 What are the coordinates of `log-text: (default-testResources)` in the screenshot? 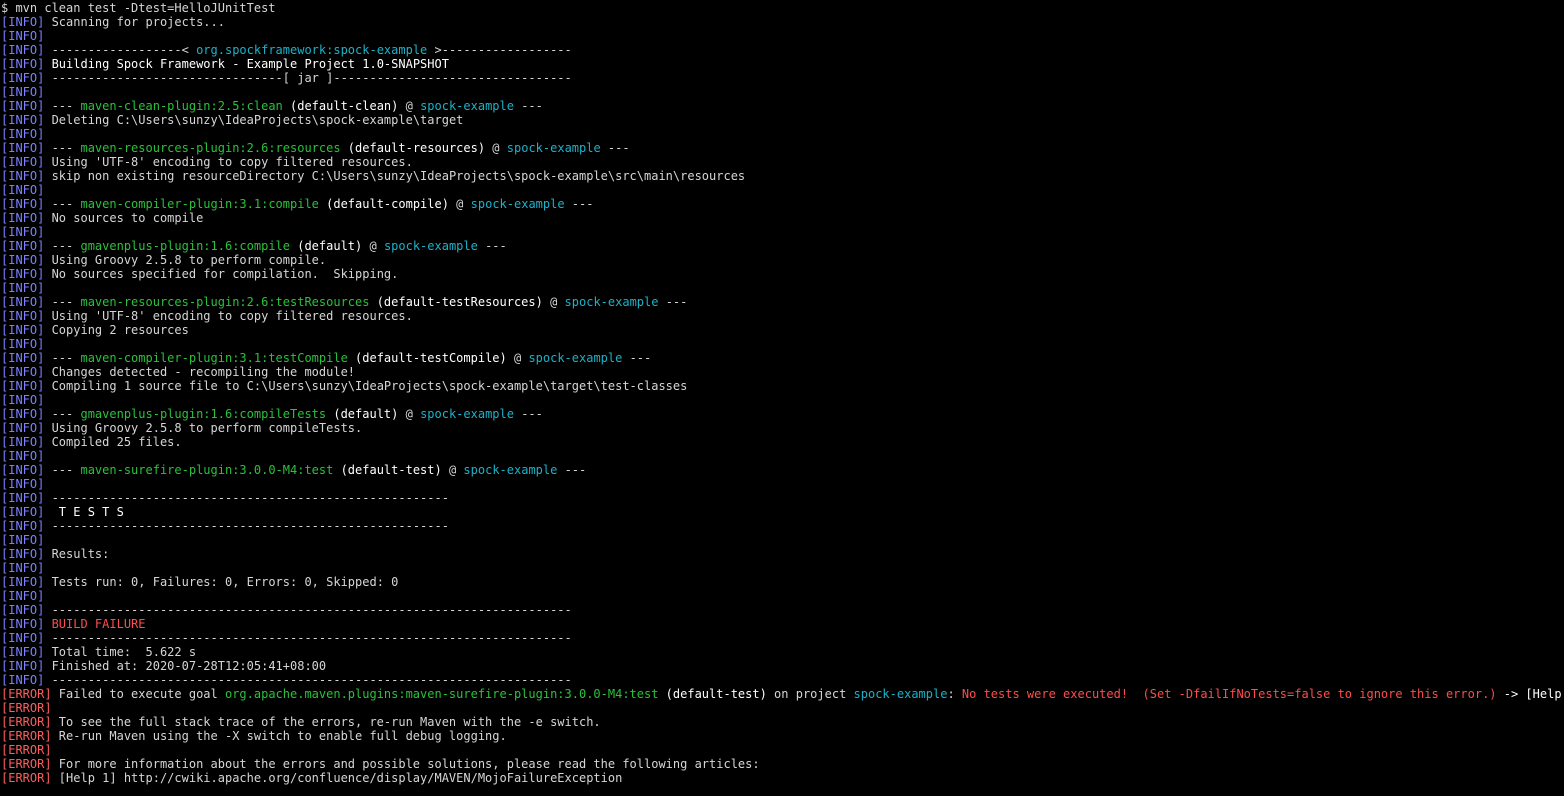 It's located at (456, 302).